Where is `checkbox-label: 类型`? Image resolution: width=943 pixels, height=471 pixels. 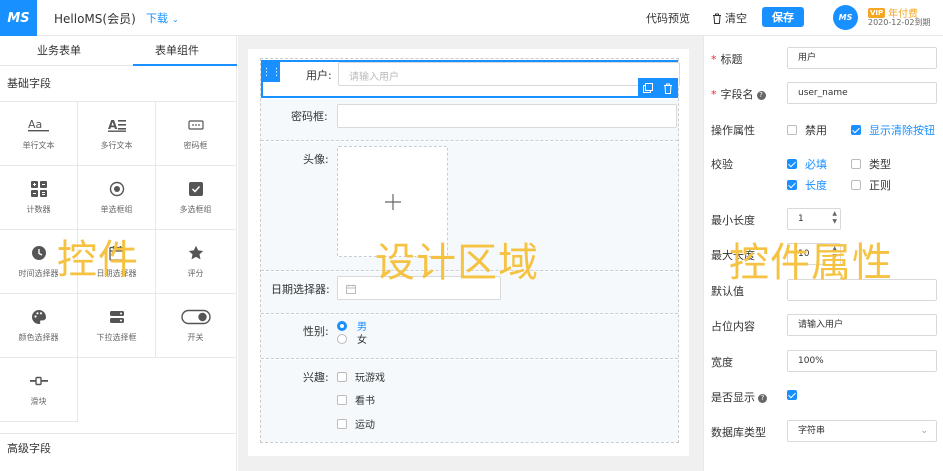
checkbox-label: 类型 is located at coordinates (880, 164).